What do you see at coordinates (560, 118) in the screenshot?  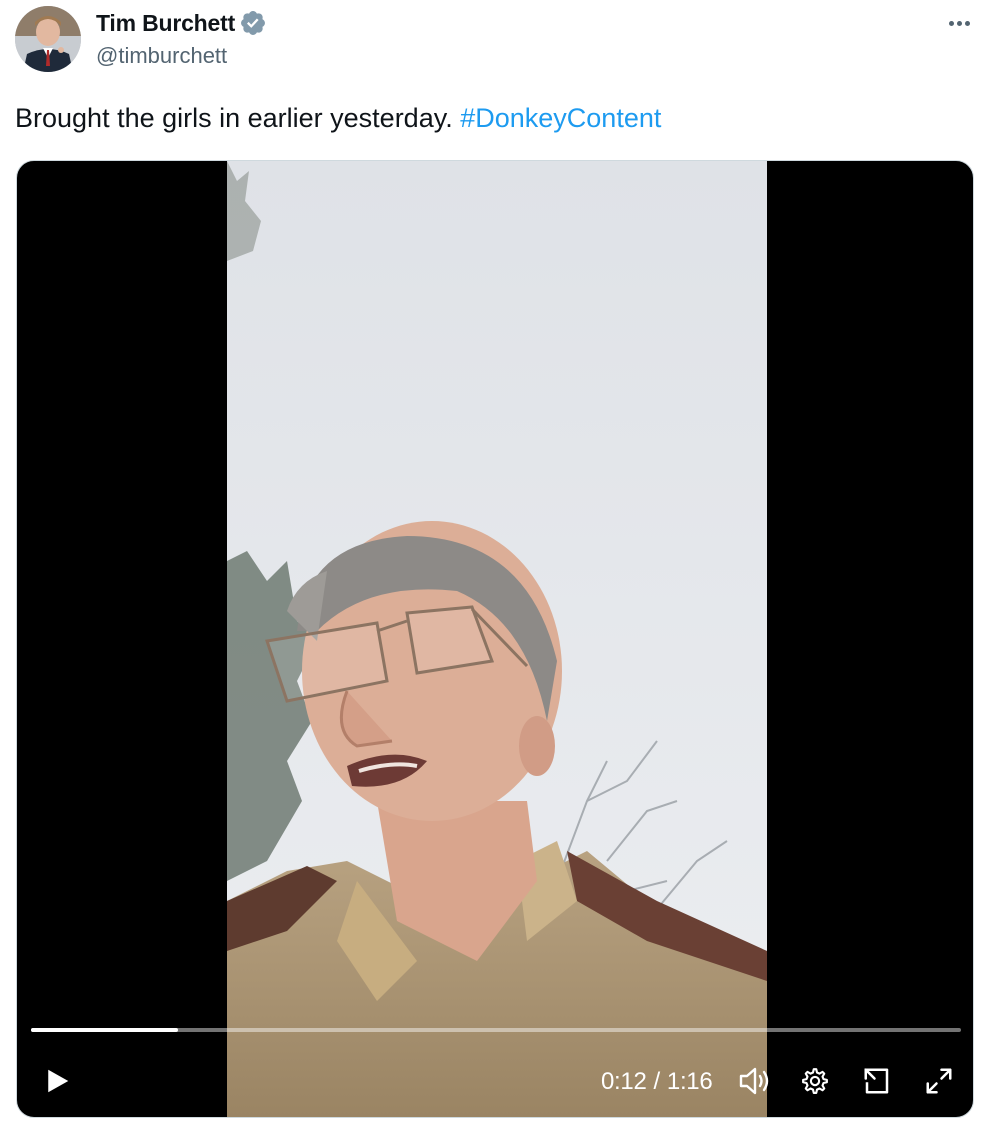 I see `hashtag-link: #DonkeyContent` at bounding box center [560, 118].